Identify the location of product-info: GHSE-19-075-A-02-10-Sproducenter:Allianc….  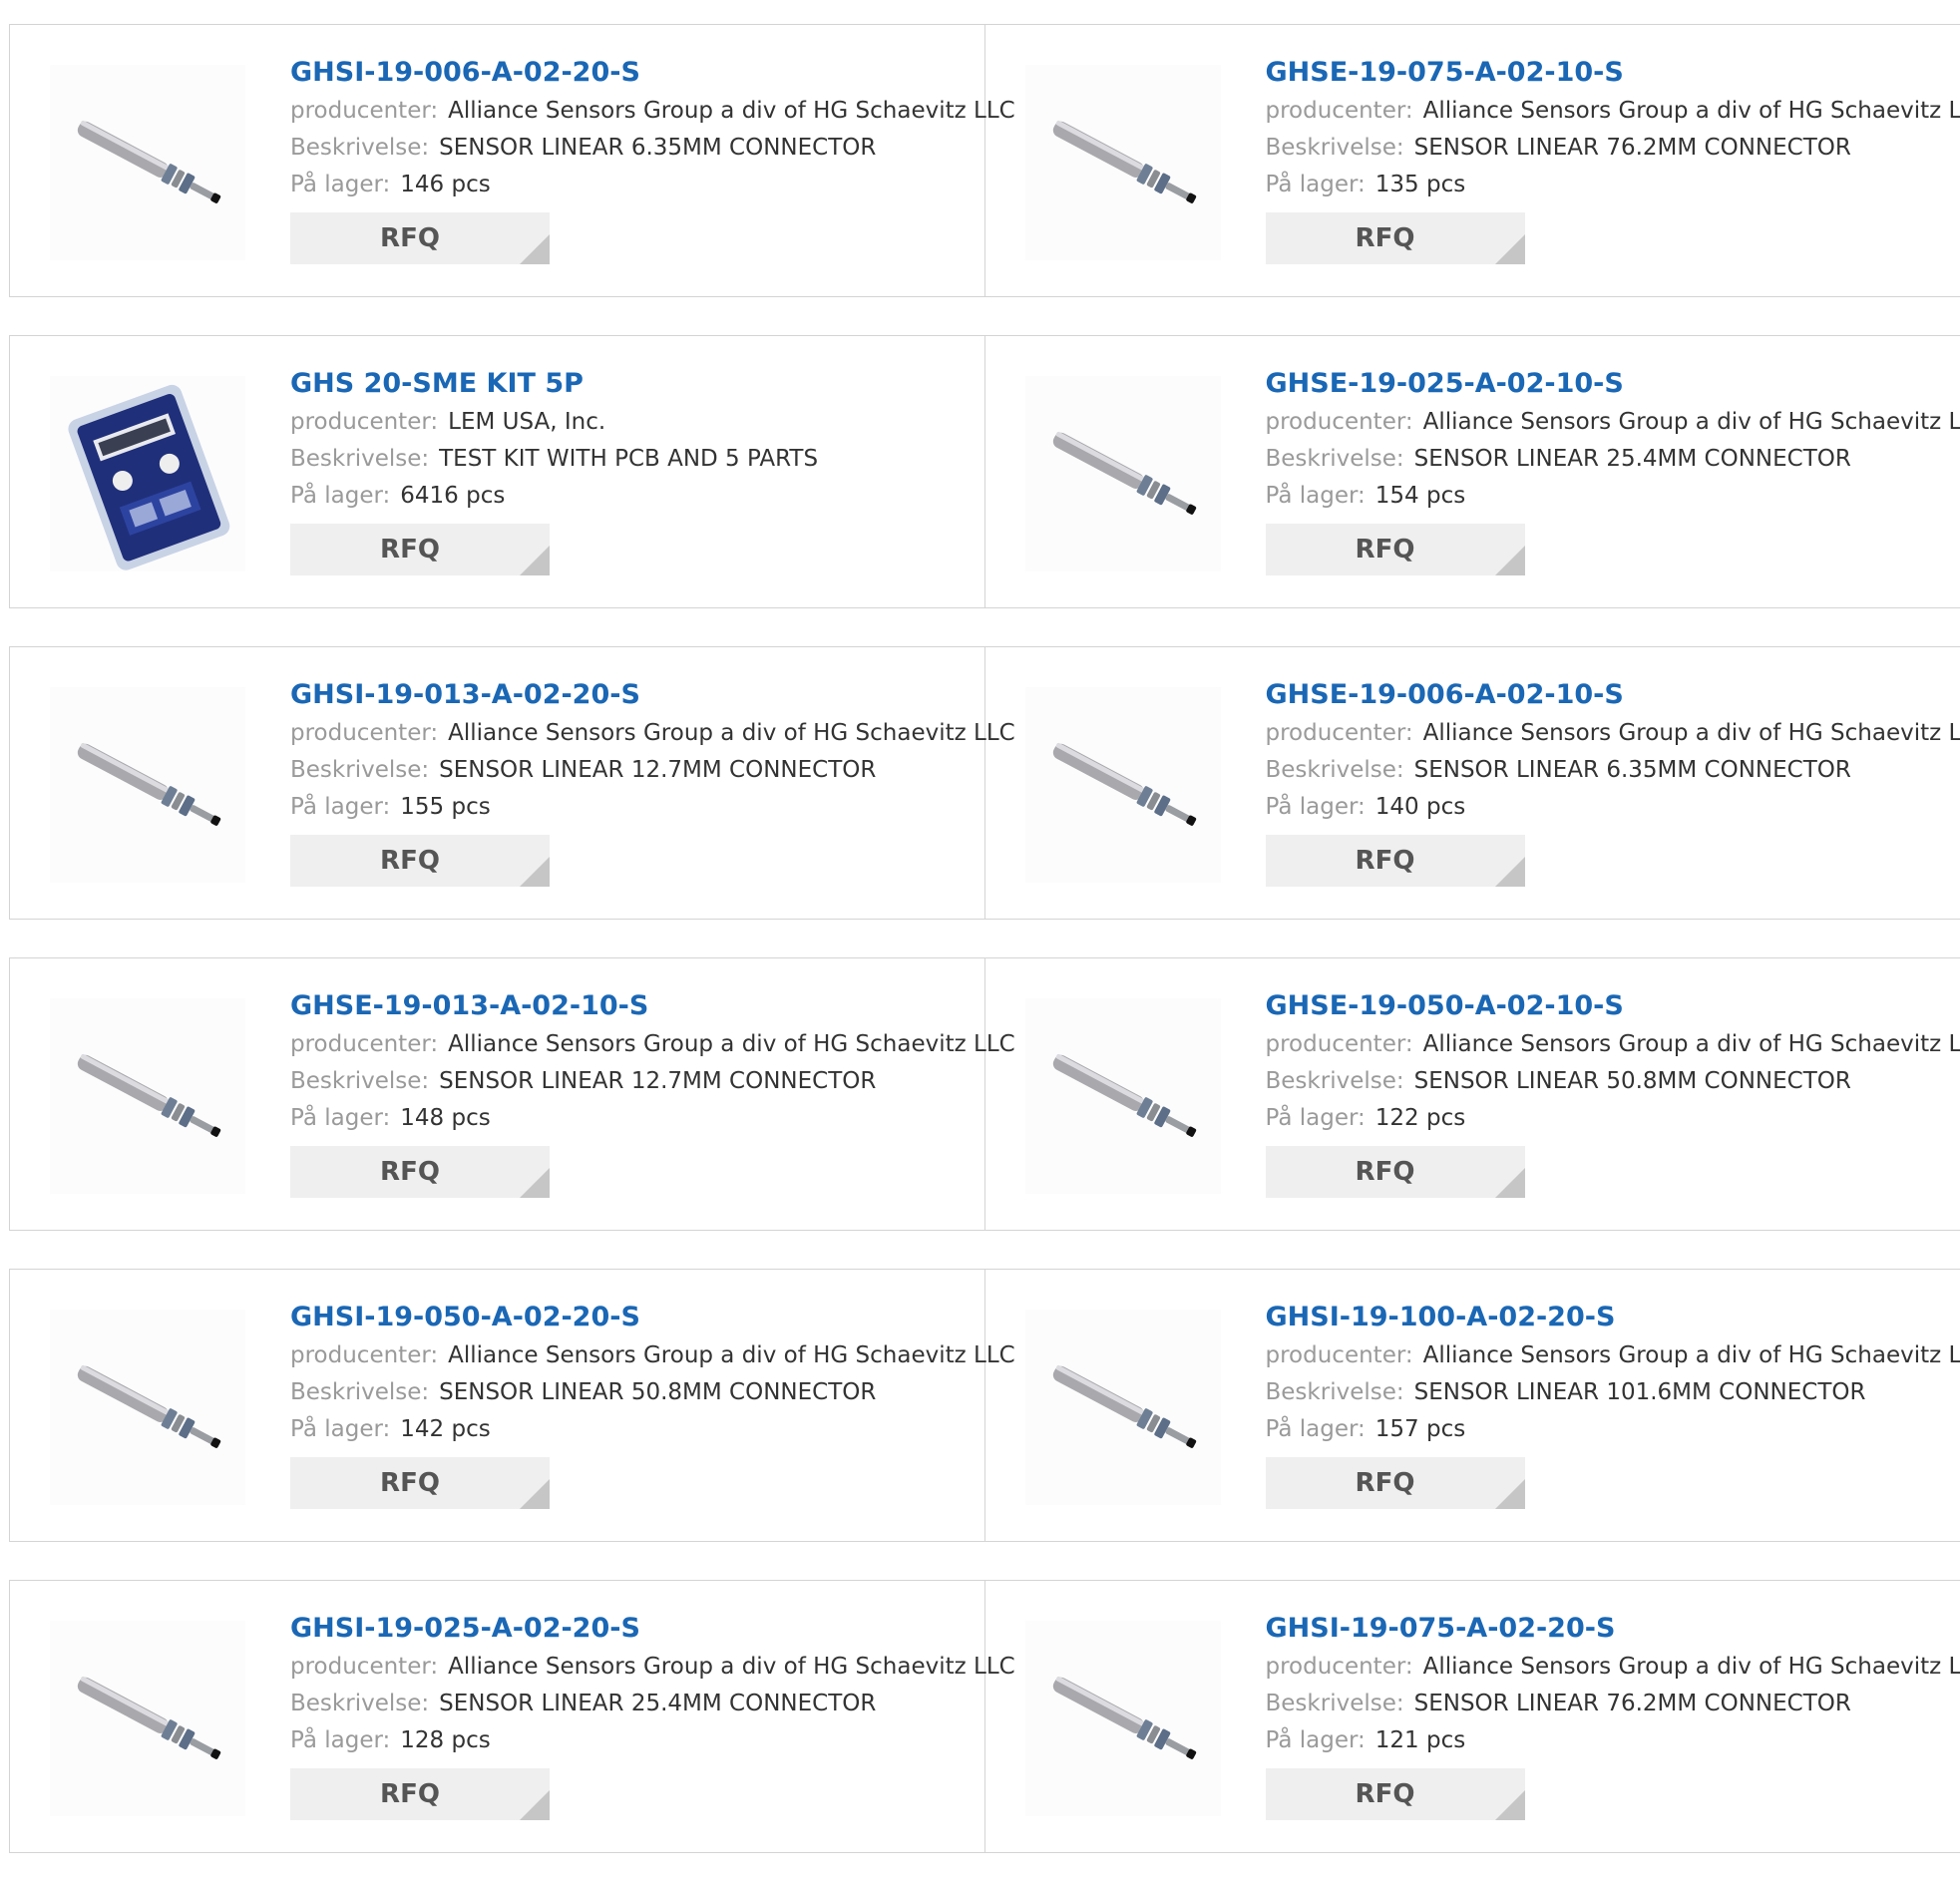
(1610, 159).